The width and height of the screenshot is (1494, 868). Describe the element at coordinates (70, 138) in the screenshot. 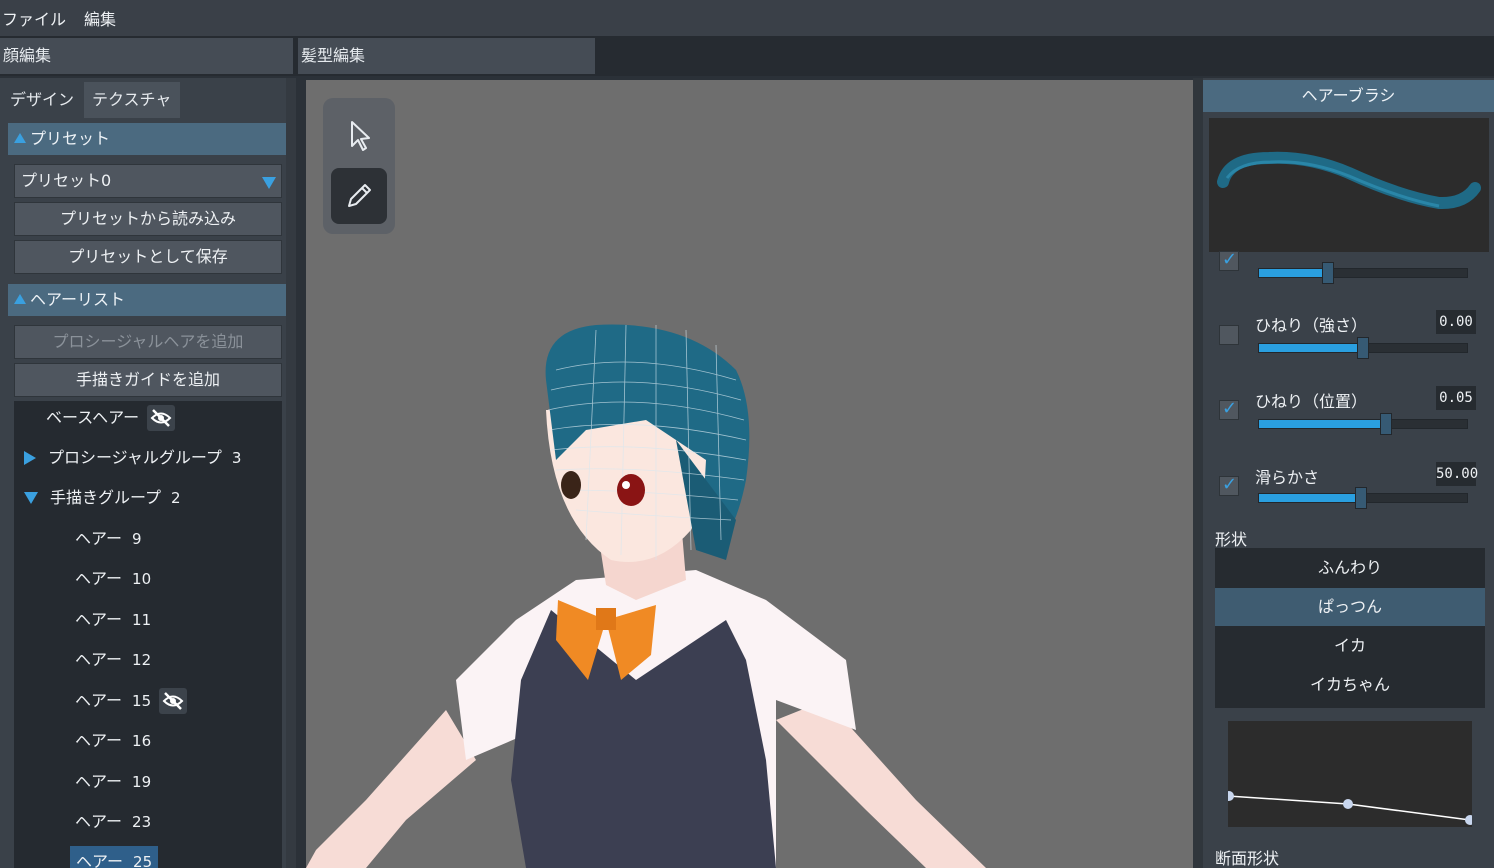

I see `preset-header-label: プリセット` at that location.